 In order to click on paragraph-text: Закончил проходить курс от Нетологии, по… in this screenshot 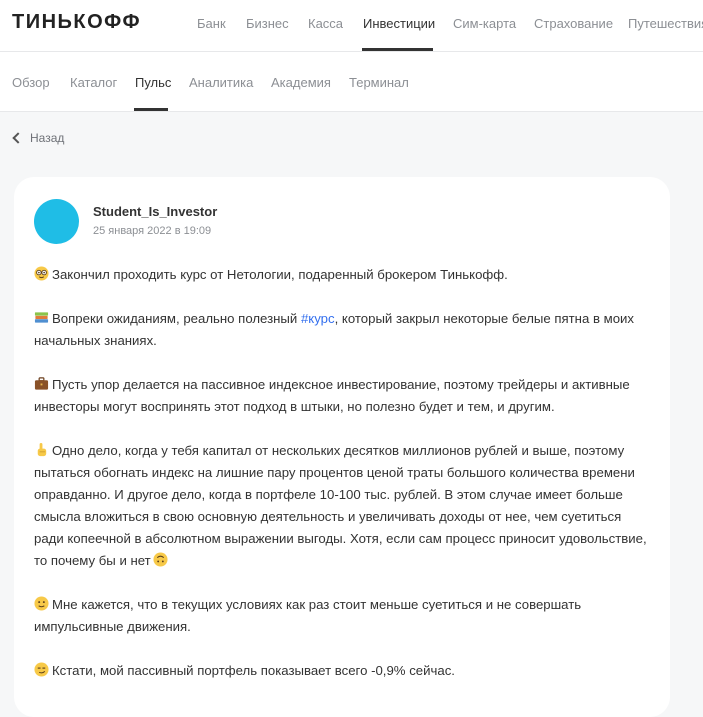, I will do `click(280, 274)`.